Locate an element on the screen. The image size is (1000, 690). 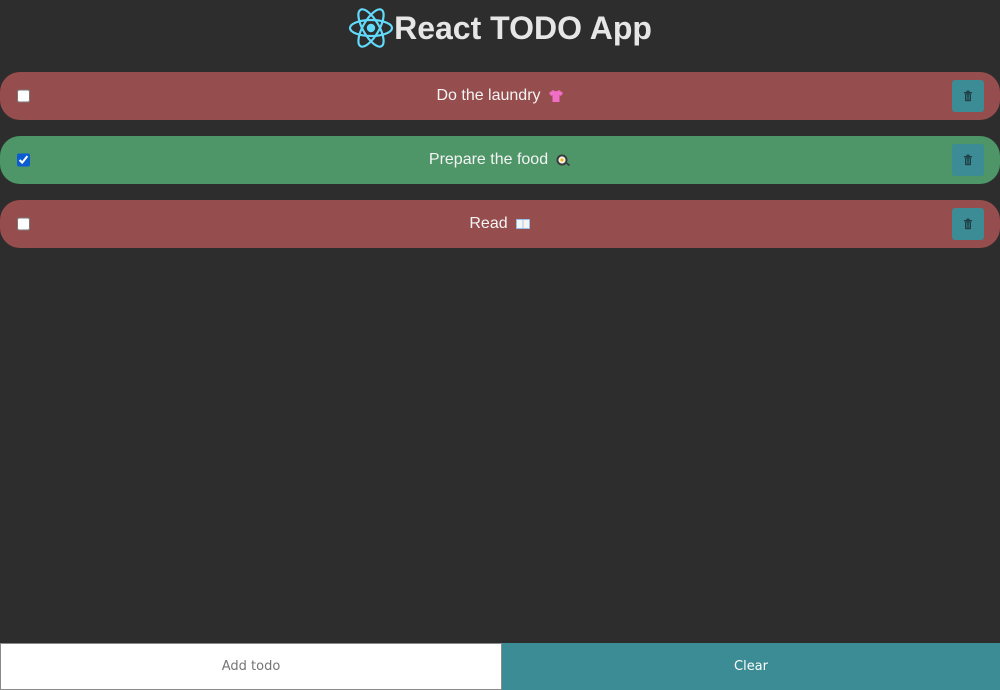
react-atom-icon is located at coordinates (371, 28).